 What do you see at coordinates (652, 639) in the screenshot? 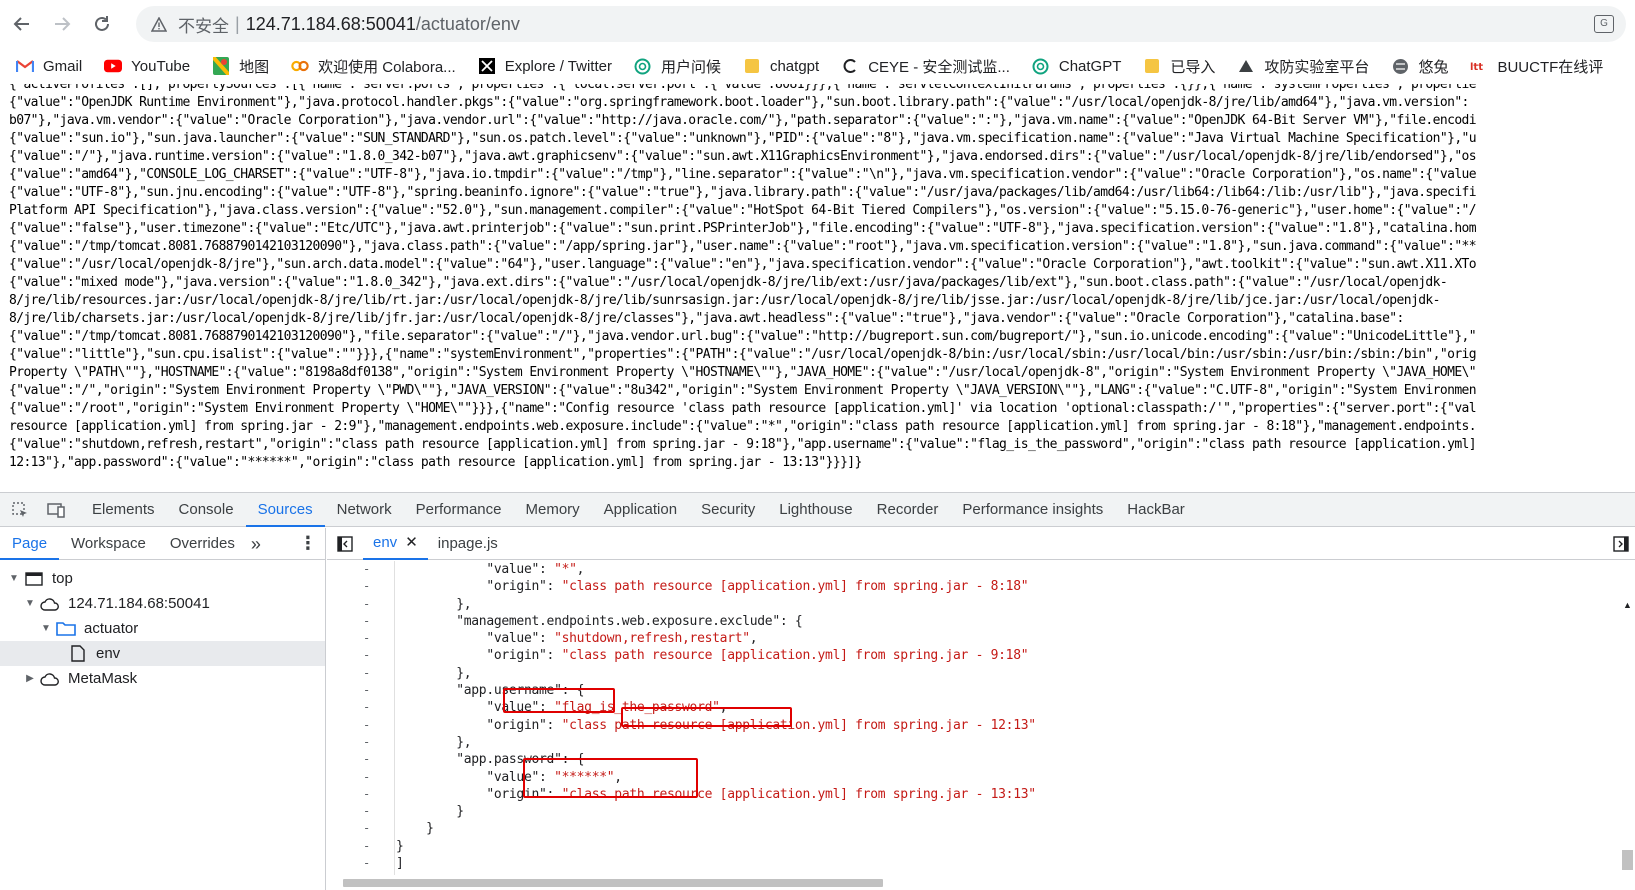
I see `string-token: "shutdown,refresh,restart"` at bounding box center [652, 639].